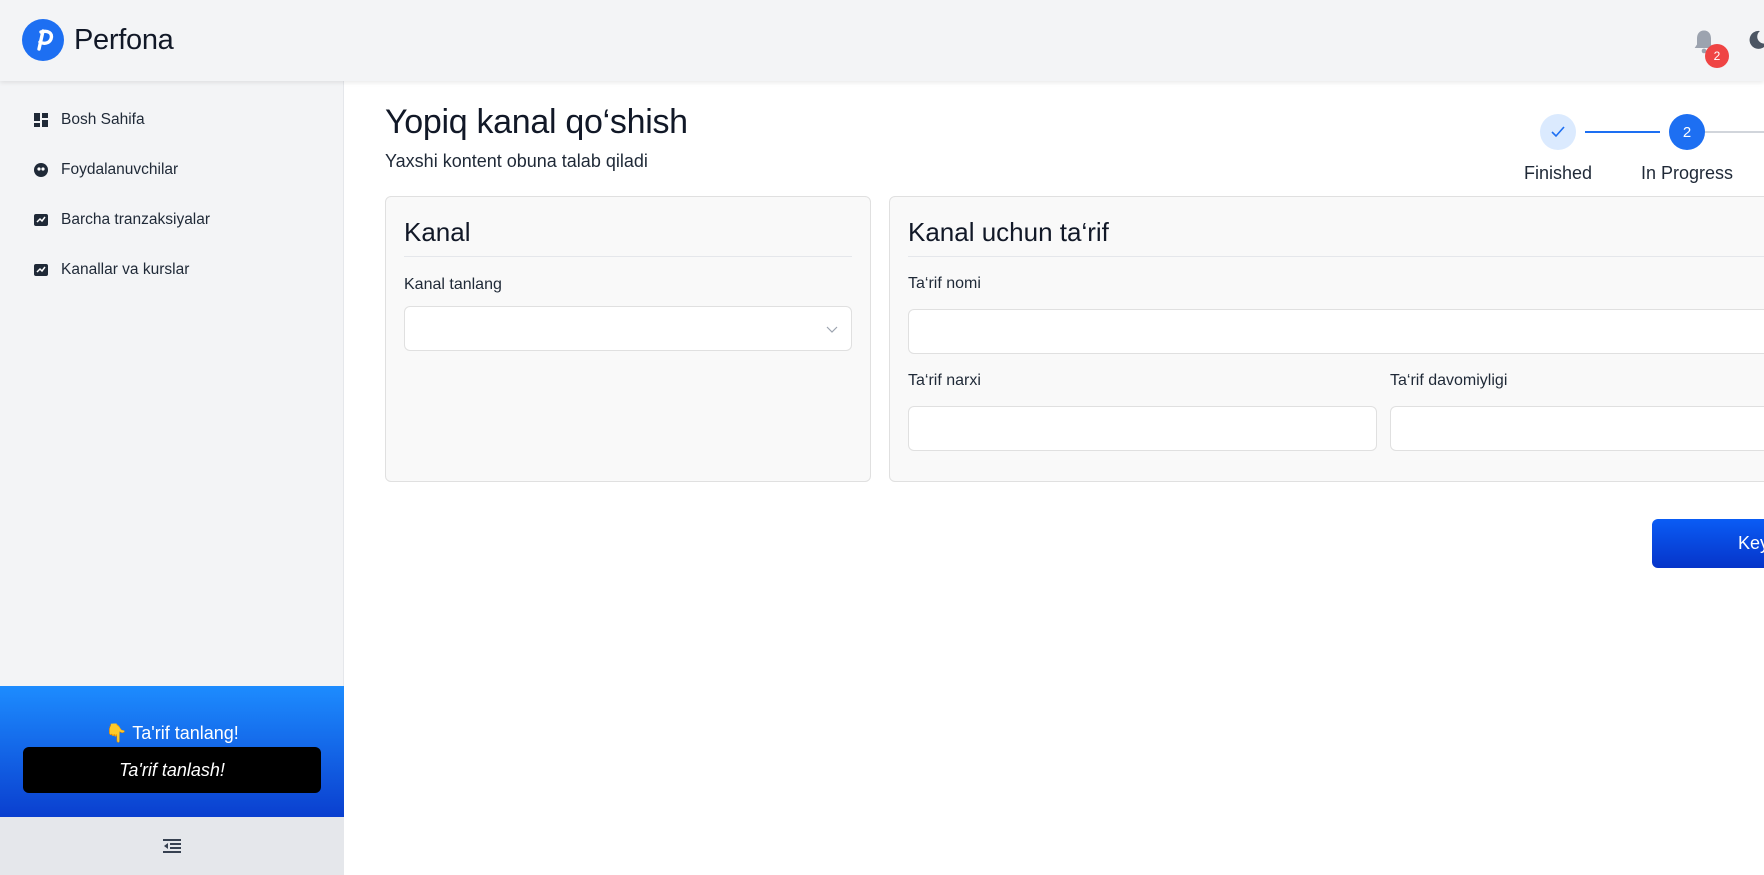 This screenshot has height=875, width=1764. I want to click on step-in-progress: 2, so click(1687, 132).